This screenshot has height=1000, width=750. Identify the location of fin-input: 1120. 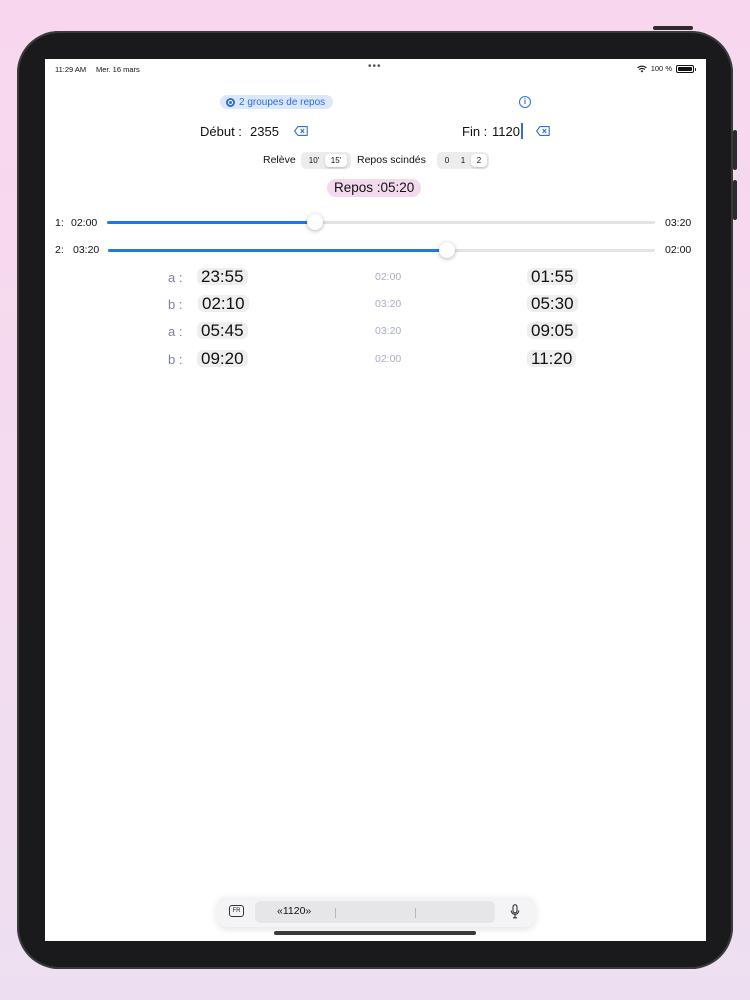
(506, 131).